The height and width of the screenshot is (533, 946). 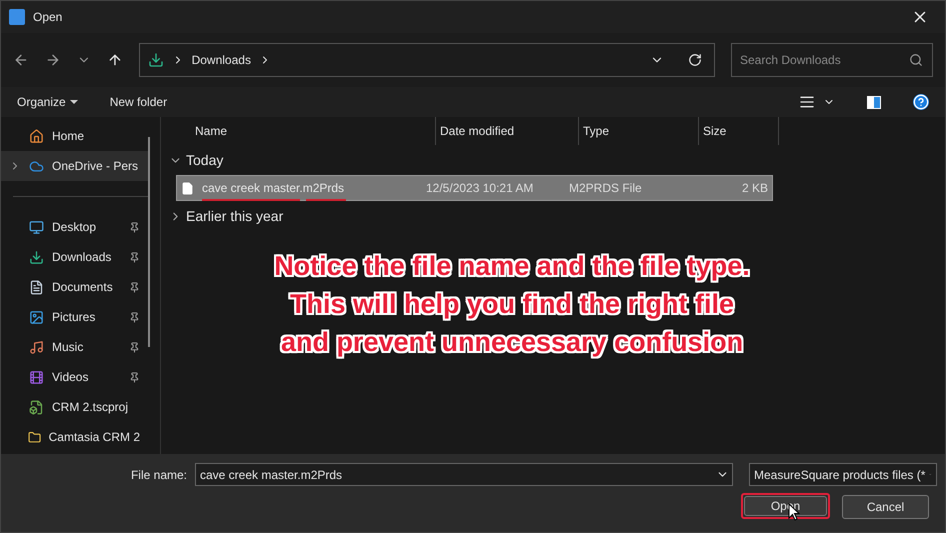 I want to click on group-header: Earlier this year, so click(x=235, y=216).